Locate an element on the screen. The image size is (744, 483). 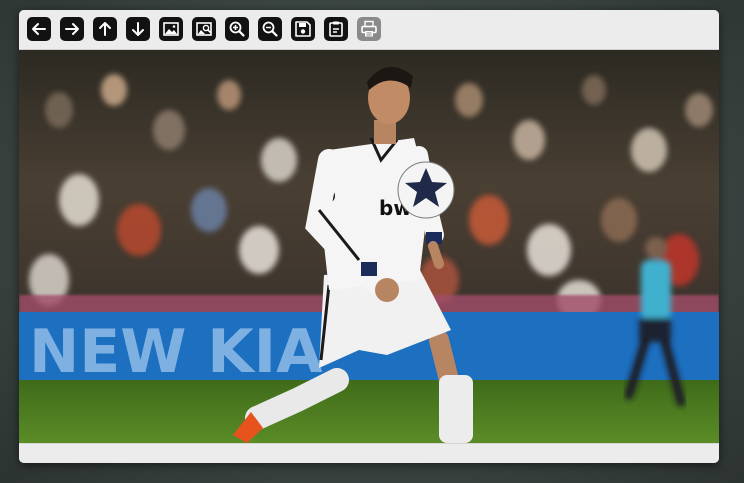
football is located at coordinates (426, 190).